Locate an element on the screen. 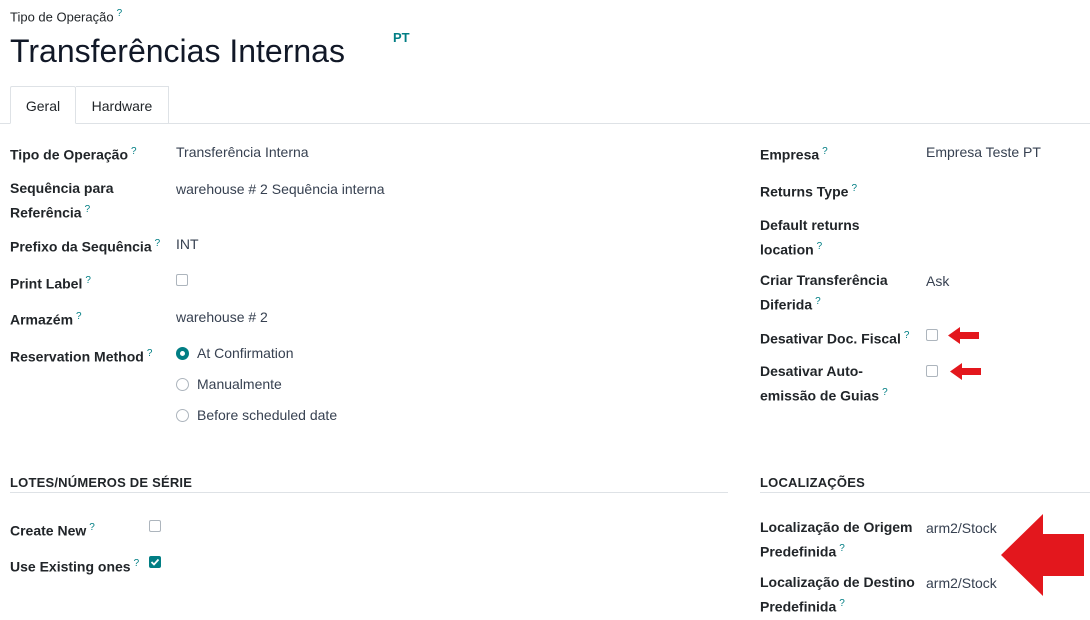 This screenshot has height=620, width=1090. field-label-default-returns: Default returns location? is located at coordinates (810, 238).